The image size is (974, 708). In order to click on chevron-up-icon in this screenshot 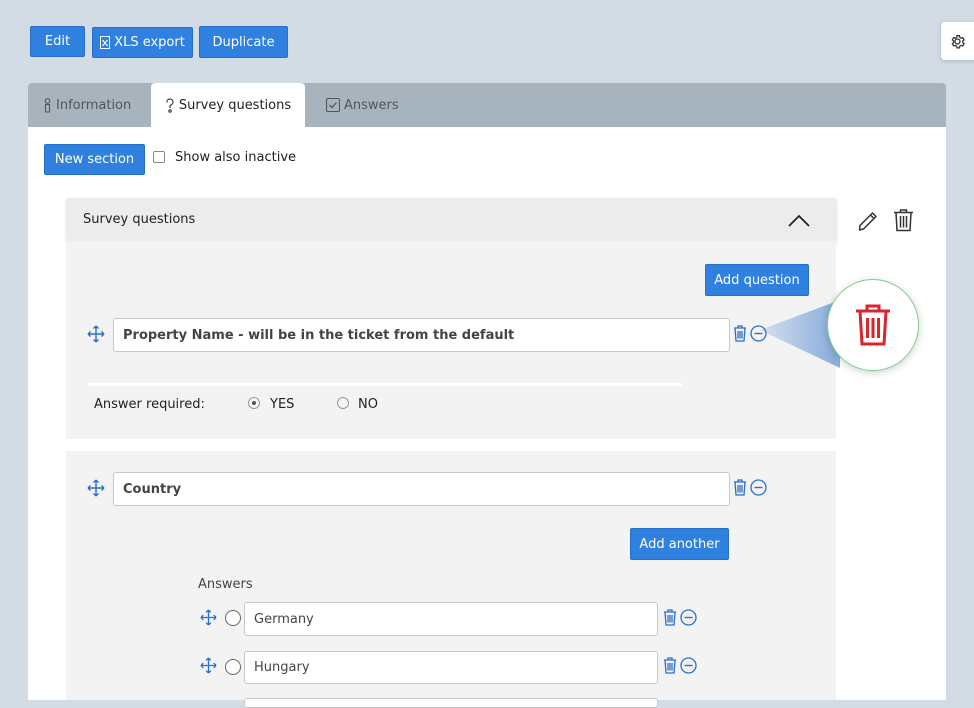, I will do `click(799, 220)`.